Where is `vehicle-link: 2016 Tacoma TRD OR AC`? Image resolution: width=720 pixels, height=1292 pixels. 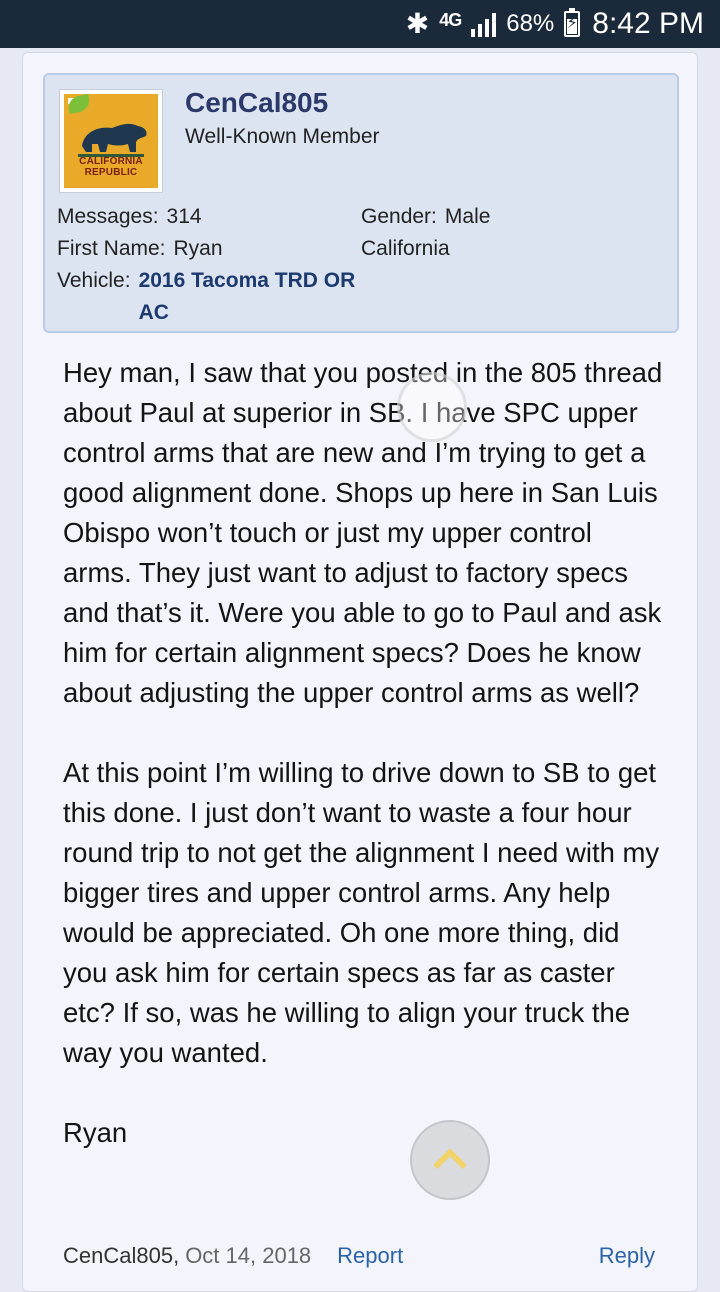
vehicle-link: 2016 Tacoma TRD OR AC is located at coordinates (258, 297).